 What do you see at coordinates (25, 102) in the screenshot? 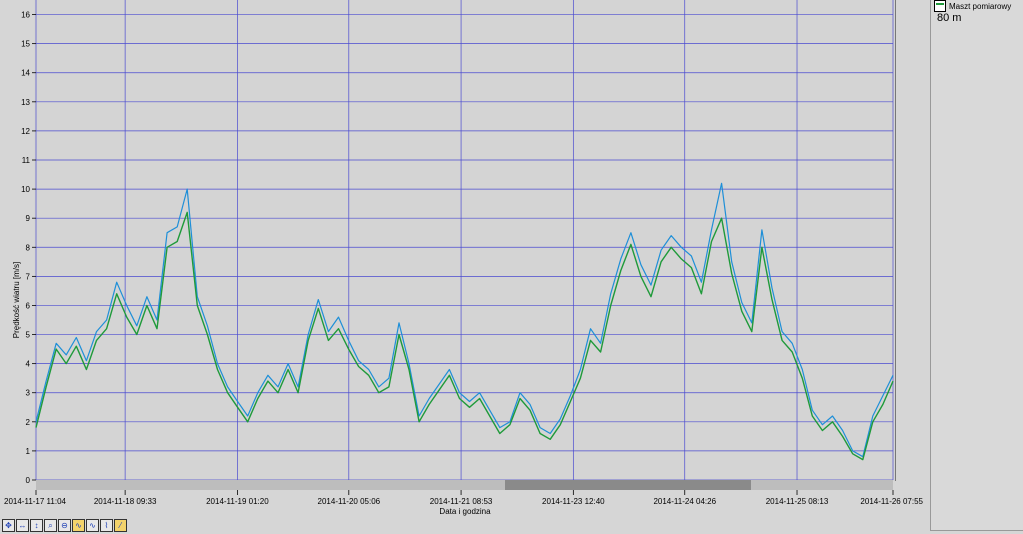
I see `y-tick-label: 13` at bounding box center [25, 102].